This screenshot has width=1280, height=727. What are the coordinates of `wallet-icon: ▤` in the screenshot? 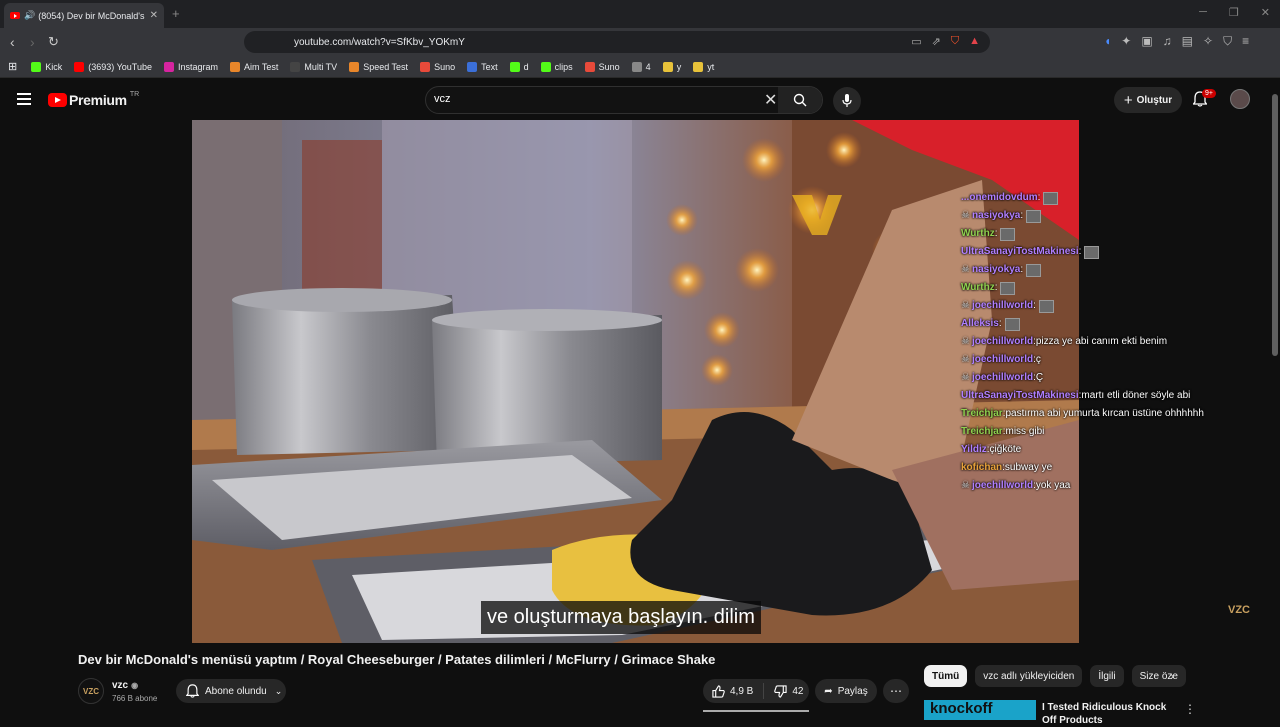 It's located at (1187, 41).